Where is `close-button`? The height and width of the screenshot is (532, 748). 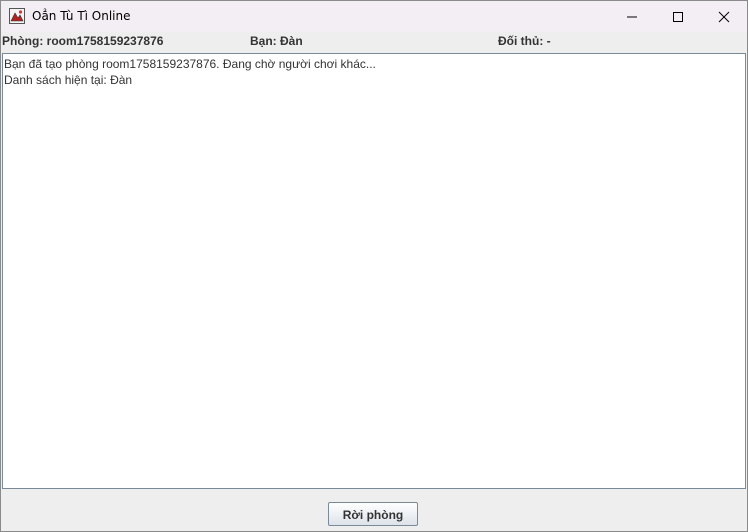 close-button is located at coordinates (724, 16).